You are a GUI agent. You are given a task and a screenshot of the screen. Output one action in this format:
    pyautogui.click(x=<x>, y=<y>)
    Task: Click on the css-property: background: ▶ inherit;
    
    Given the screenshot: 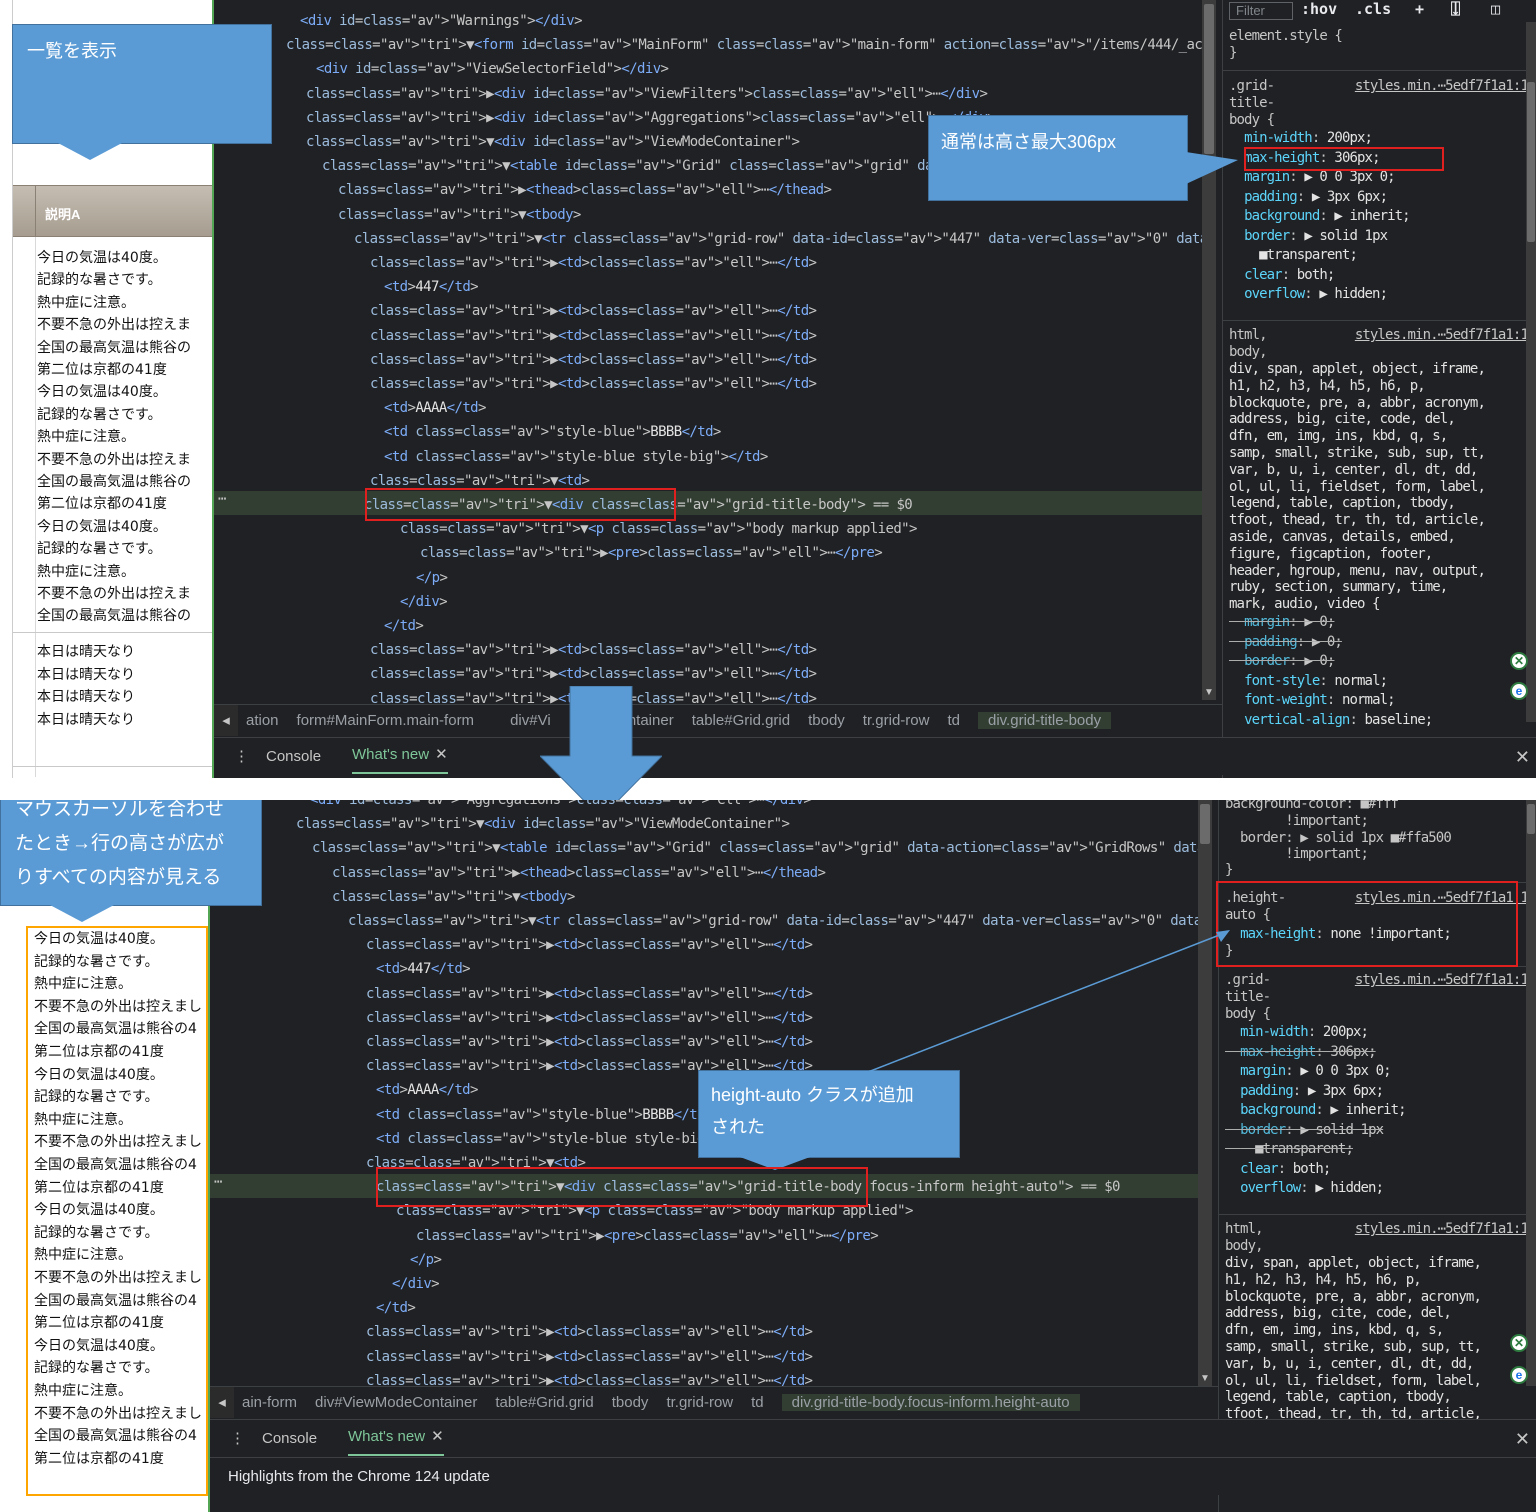 What is the action you would take?
    pyautogui.click(x=1320, y=216)
    